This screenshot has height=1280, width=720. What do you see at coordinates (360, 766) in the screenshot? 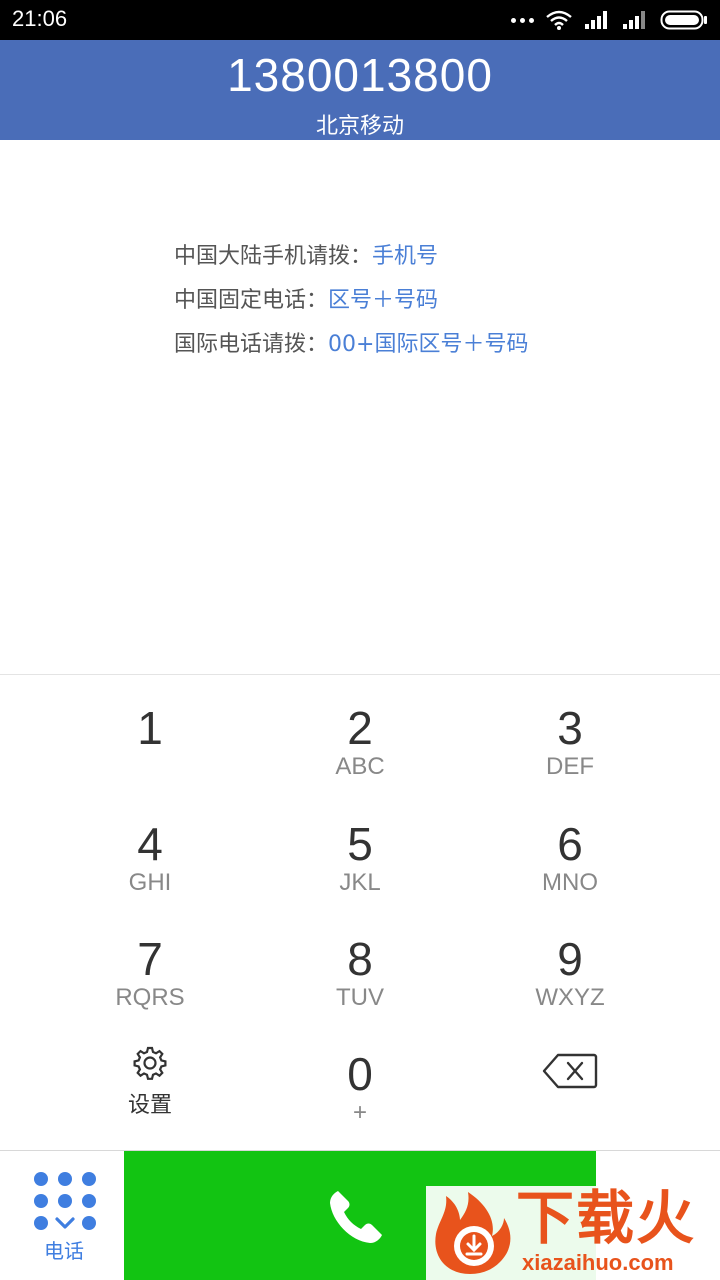
I see `key-letters: ABC` at bounding box center [360, 766].